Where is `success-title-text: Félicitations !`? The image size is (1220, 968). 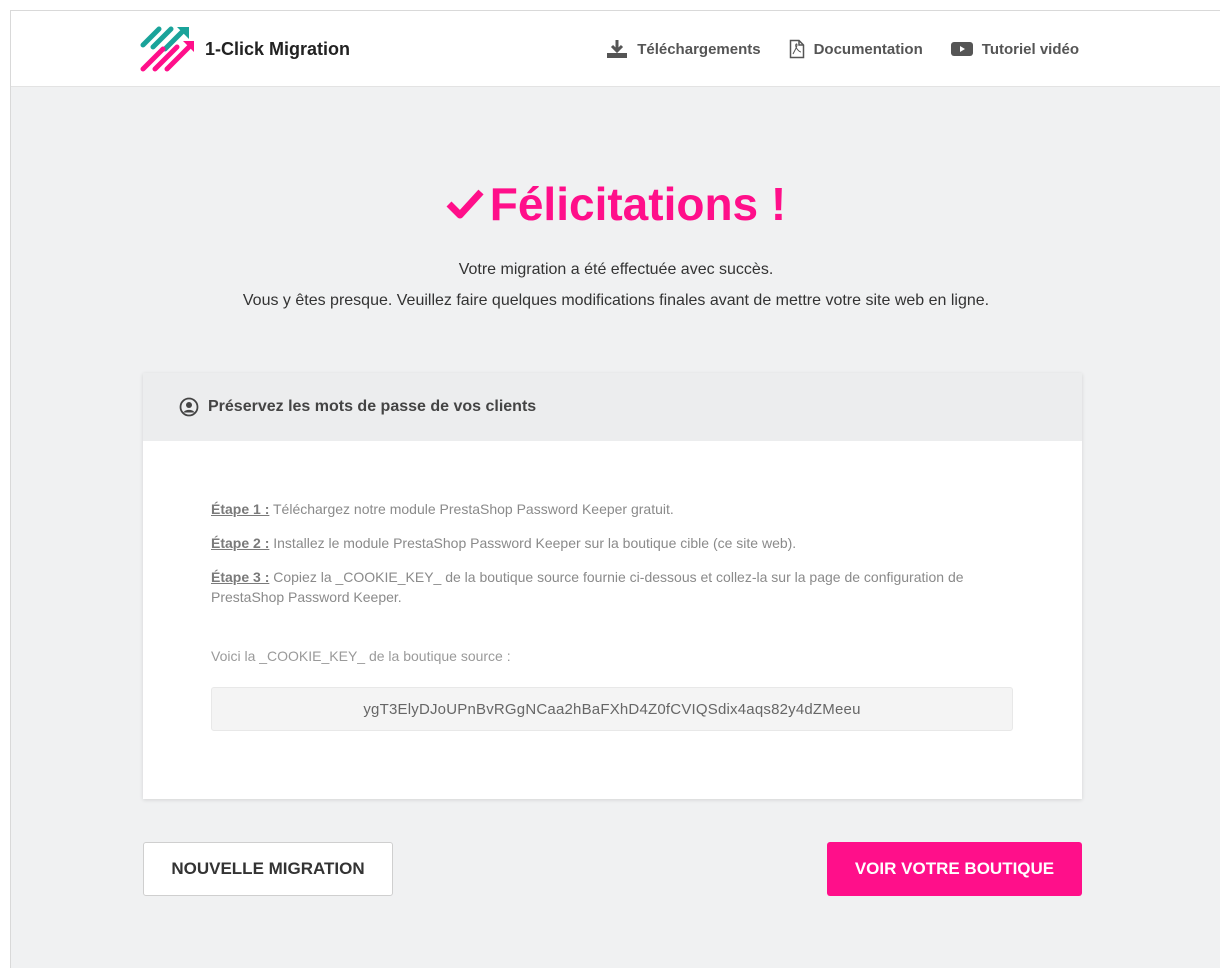
success-title-text: Félicitations ! is located at coordinates (638, 204).